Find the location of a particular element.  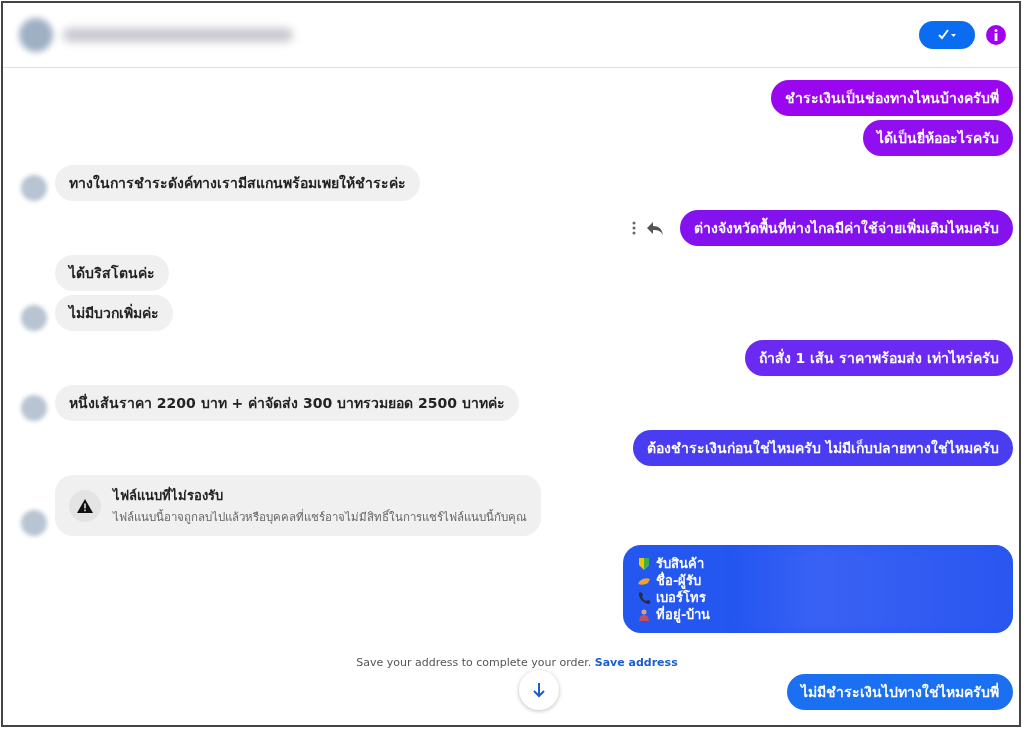

message-bubble: ได้เป็นยี่ห้ออะไรครับ is located at coordinates (938, 138).